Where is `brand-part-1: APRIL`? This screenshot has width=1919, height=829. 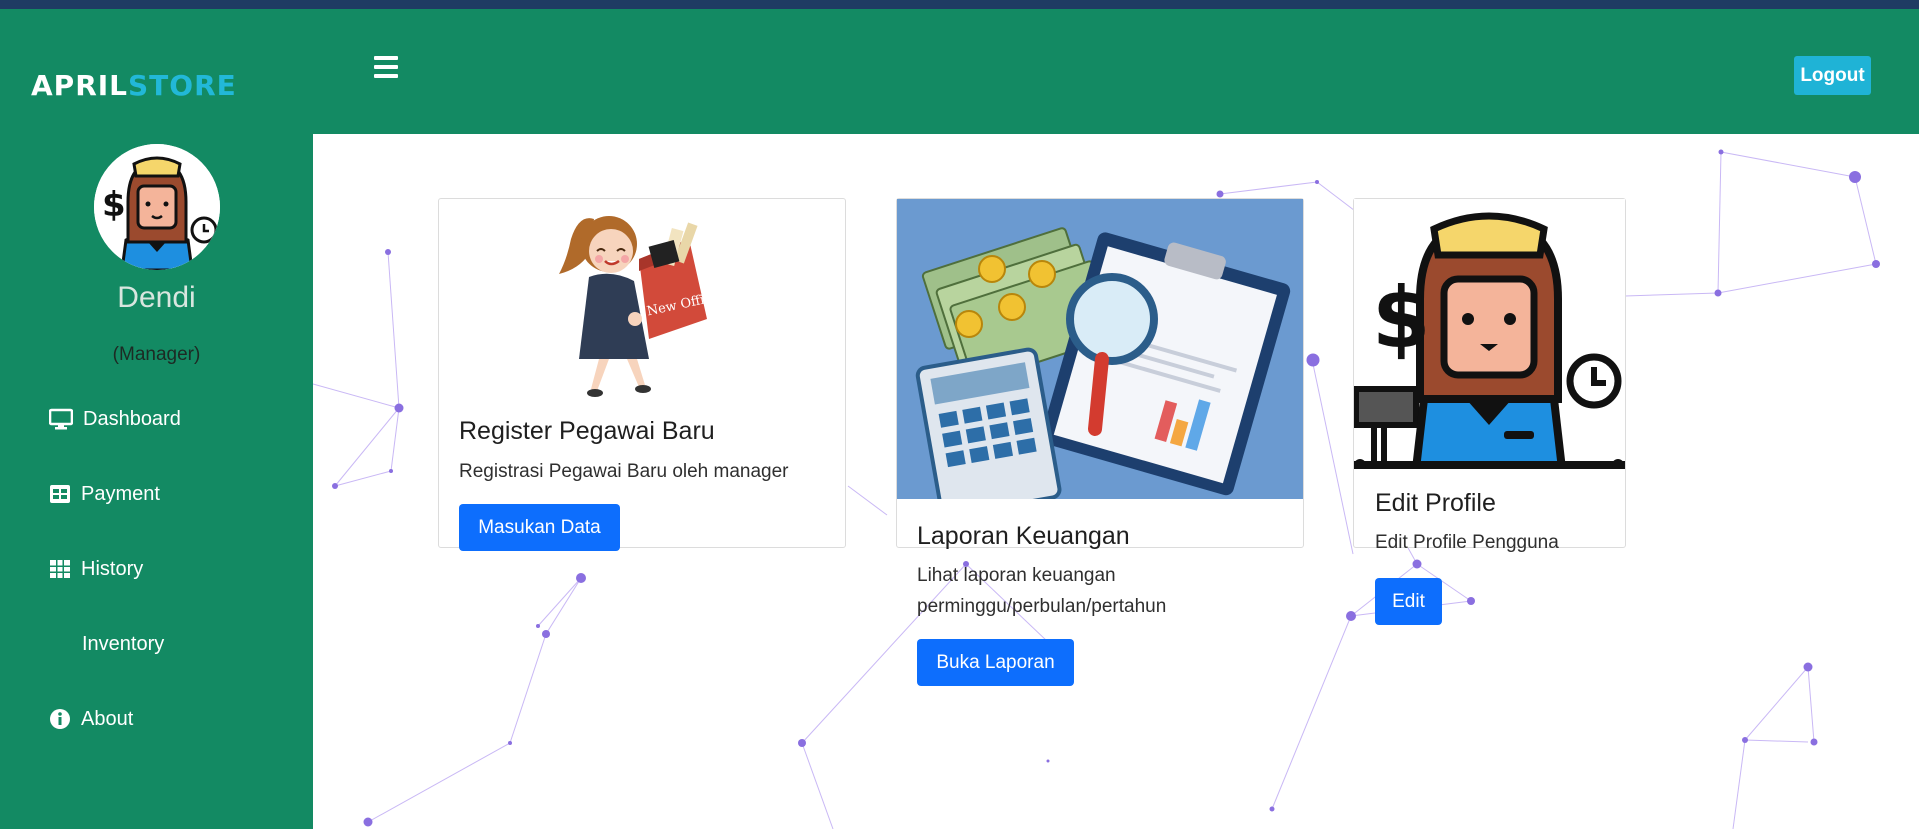 brand-part-1: APRIL is located at coordinates (80, 85).